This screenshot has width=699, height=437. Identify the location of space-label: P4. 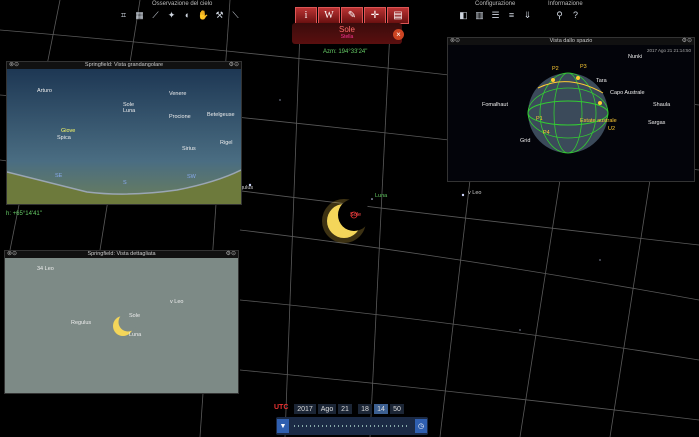
(546, 133).